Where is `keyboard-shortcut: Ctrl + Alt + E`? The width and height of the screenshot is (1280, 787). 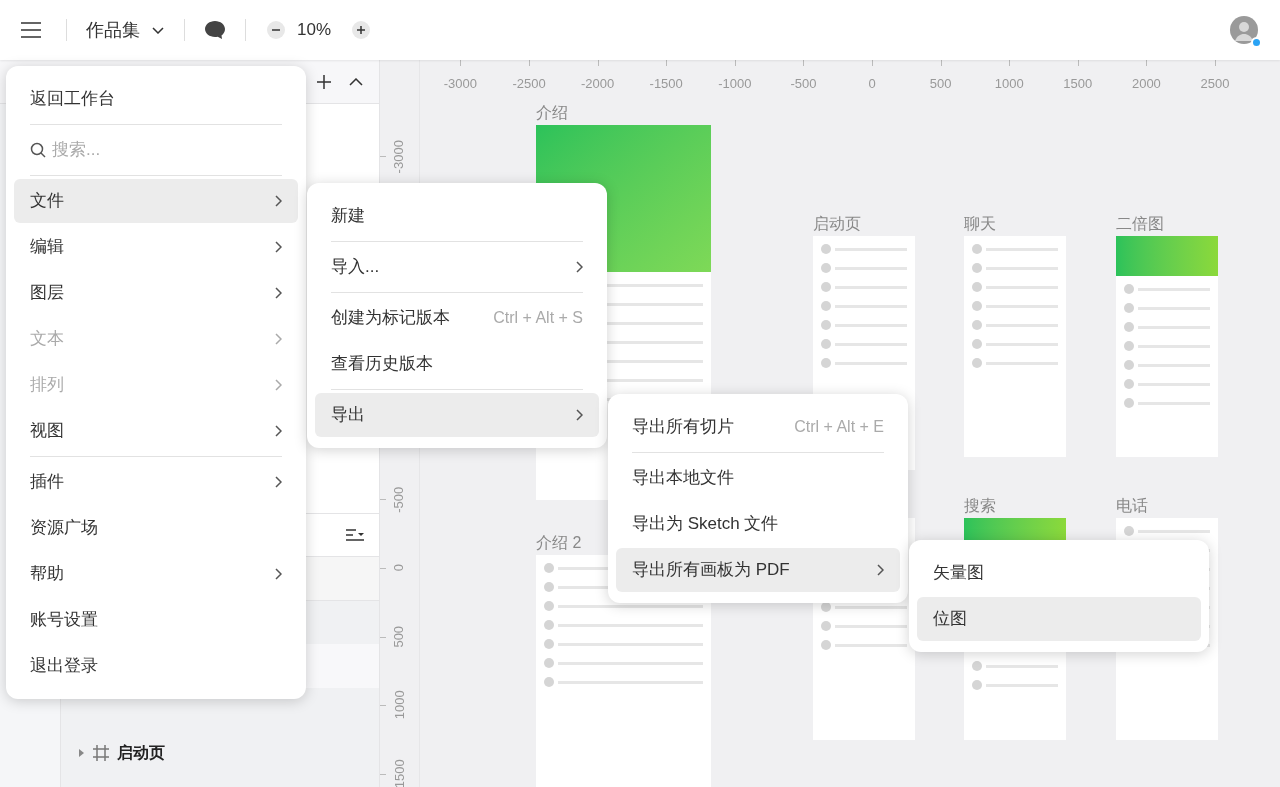 keyboard-shortcut: Ctrl + Alt + E is located at coordinates (839, 427).